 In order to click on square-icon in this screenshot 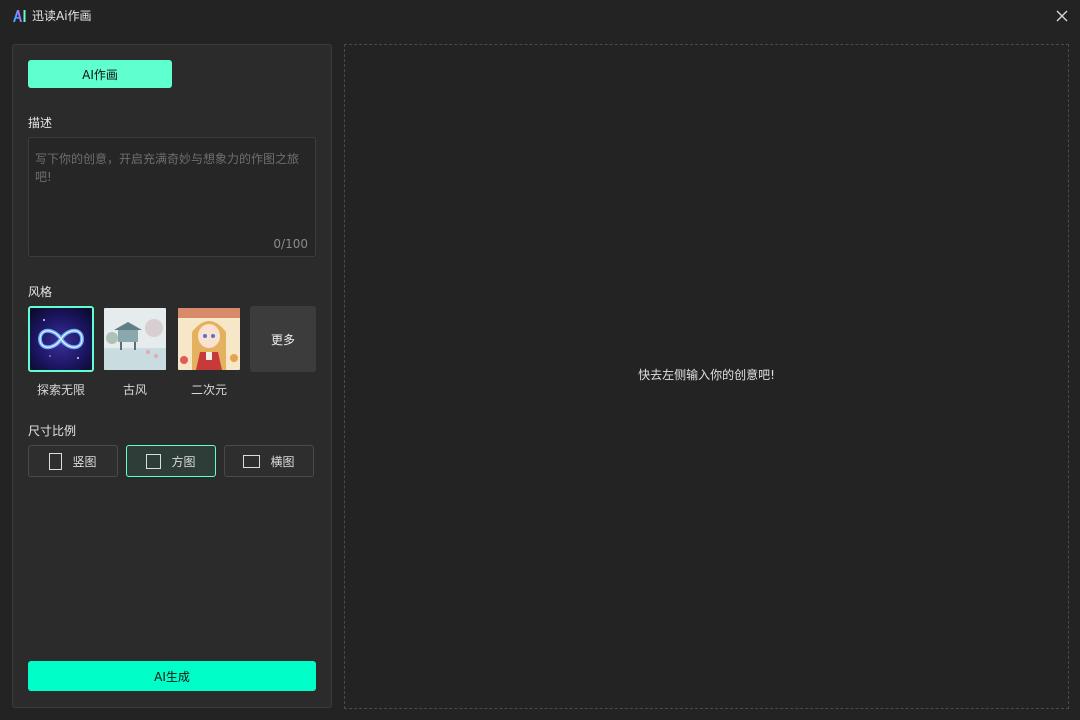, I will do `click(154, 461)`.